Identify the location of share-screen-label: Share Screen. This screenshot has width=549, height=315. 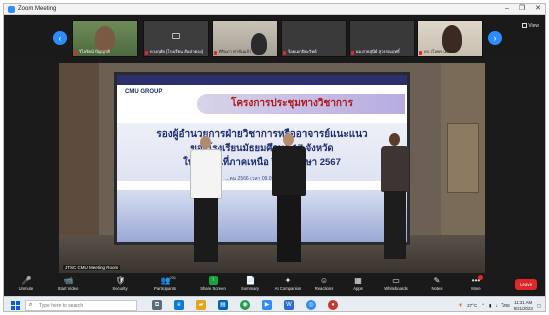
(213, 288).